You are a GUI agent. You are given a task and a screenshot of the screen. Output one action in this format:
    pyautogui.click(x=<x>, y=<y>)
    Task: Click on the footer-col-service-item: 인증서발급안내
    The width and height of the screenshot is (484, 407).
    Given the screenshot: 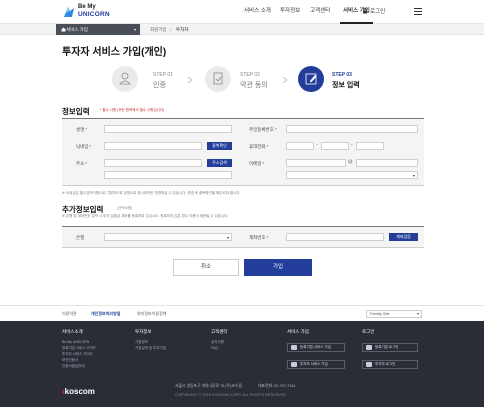 What is the action you would take?
    pyautogui.click(x=73, y=366)
    